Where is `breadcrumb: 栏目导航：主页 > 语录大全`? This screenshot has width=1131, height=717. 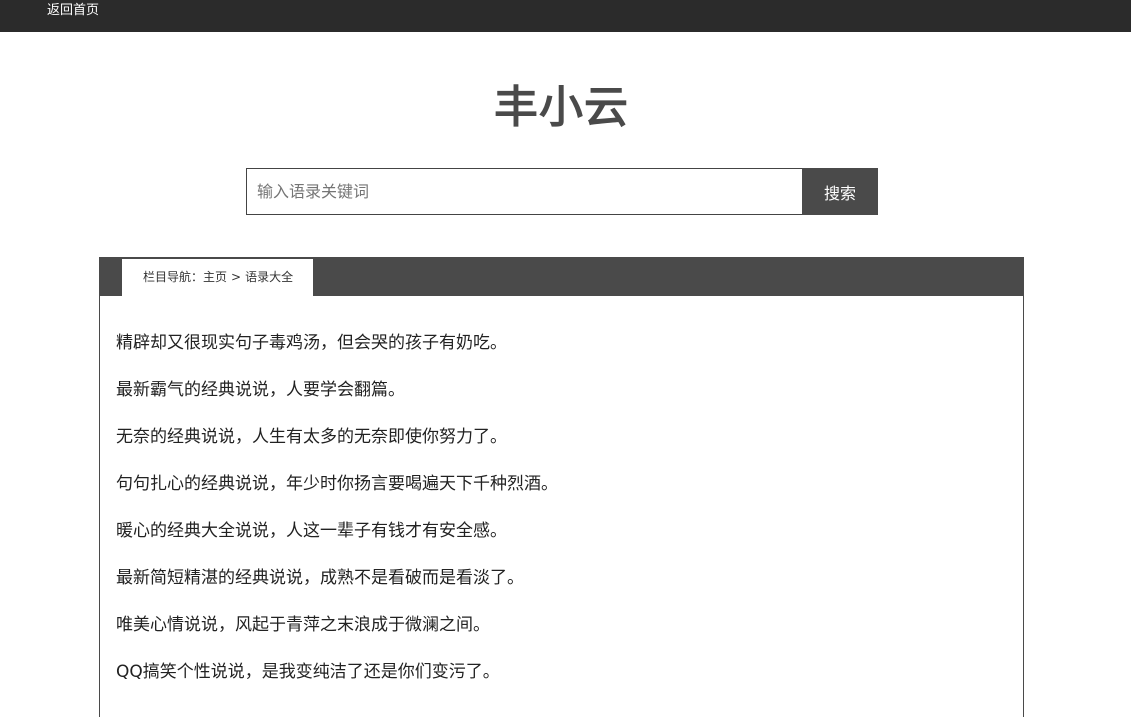 breadcrumb: 栏目导航：主页 > 语录大全 is located at coordinates (218, 278).